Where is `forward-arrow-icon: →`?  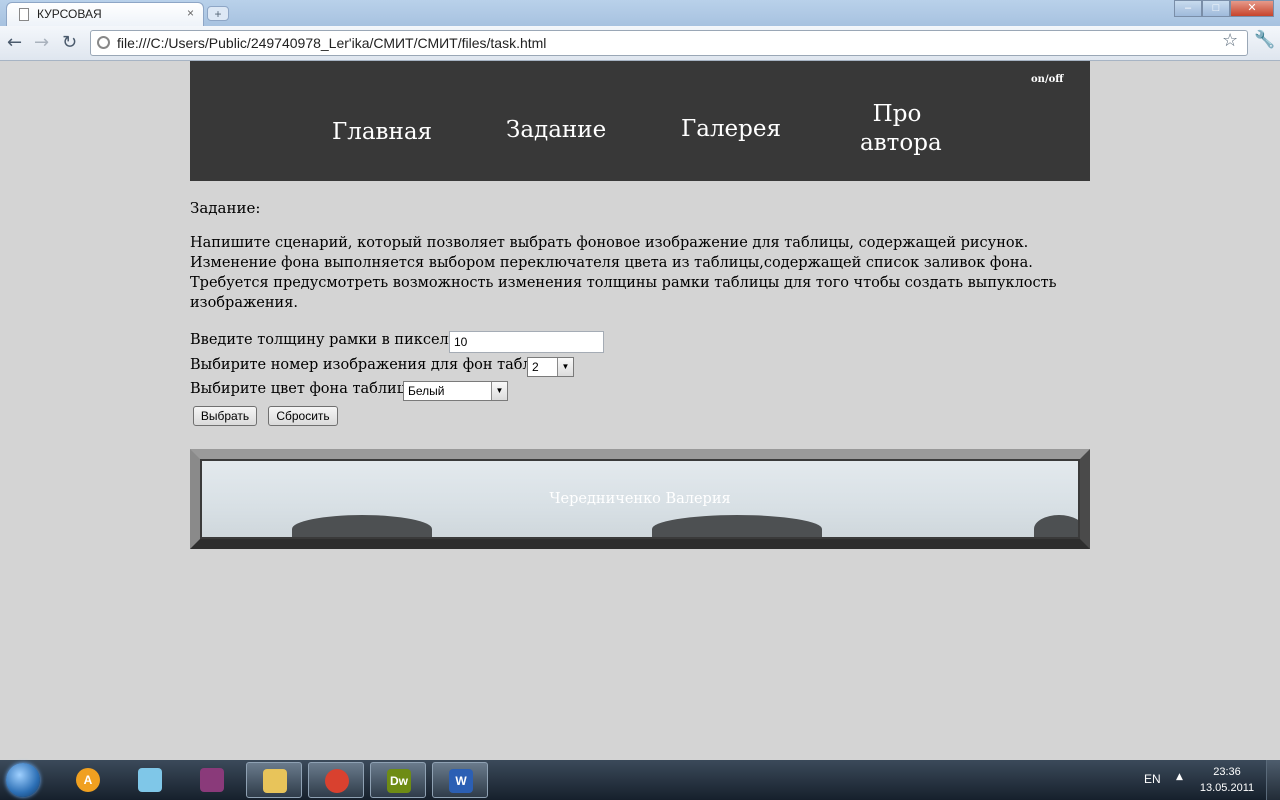 forward-arrow-icon: → is located at coordinates (41, 42).